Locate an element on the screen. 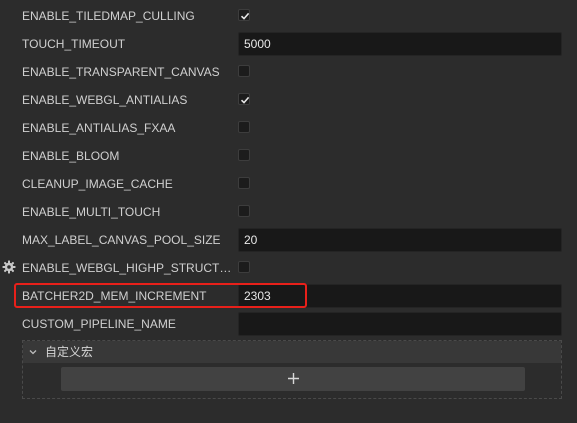 This screenshot has width=577, height=423. setting-label: ENABLE_TILEDMAP_CULLING is located at coordinates (108, 16).